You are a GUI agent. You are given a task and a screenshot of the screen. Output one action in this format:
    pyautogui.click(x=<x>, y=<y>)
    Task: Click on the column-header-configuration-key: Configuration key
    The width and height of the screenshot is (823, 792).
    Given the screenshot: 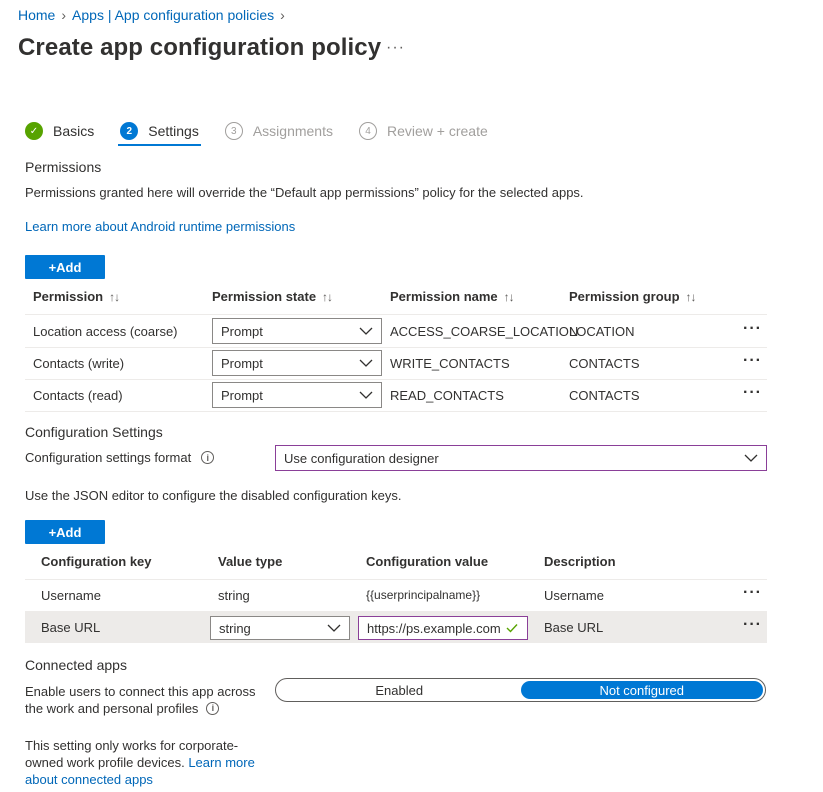 What is the action you would take?
    pyautogui.click(x=96, y=561)
    